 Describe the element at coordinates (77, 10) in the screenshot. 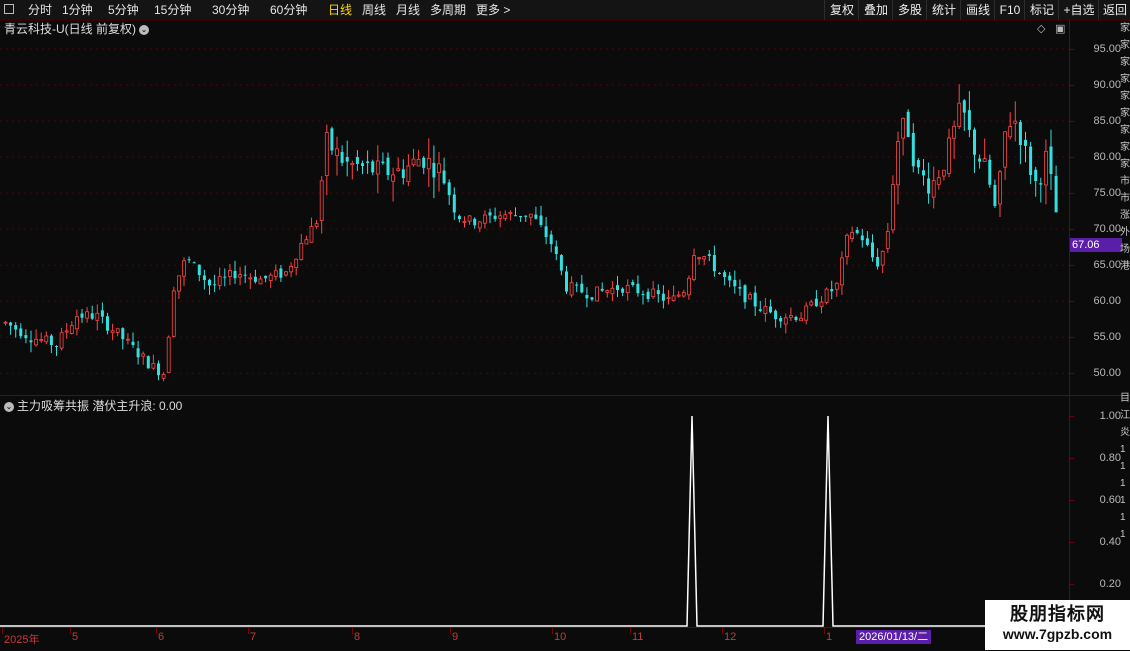

I see `period-tab: 1分钟` at that location.